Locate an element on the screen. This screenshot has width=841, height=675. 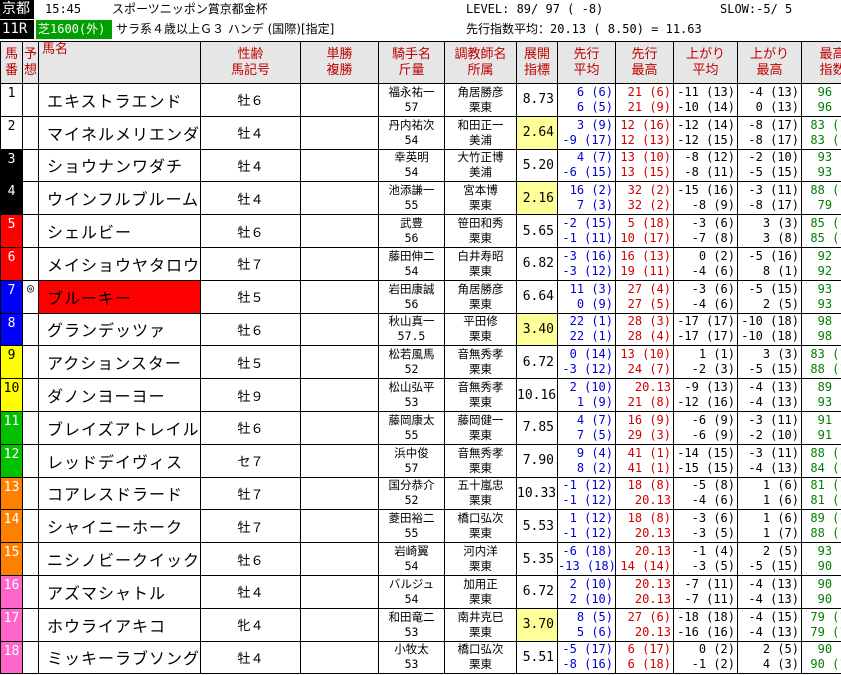
a2-cell: -4 (15) -4 (13) is located at coordinates (769, 624).